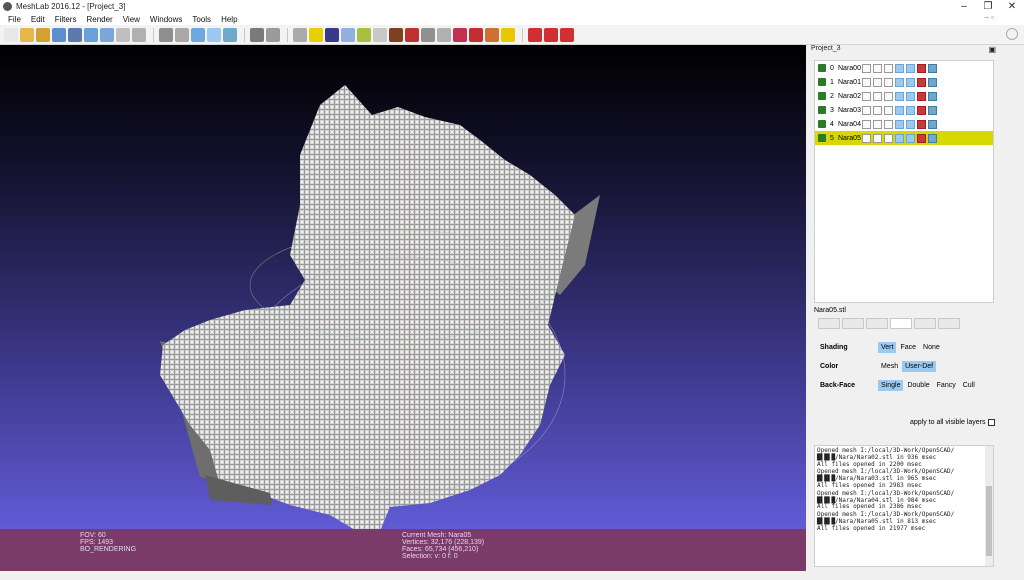 This screenshot has width=1024, height=580. I want to click on quality-icon, so click(476, 34).